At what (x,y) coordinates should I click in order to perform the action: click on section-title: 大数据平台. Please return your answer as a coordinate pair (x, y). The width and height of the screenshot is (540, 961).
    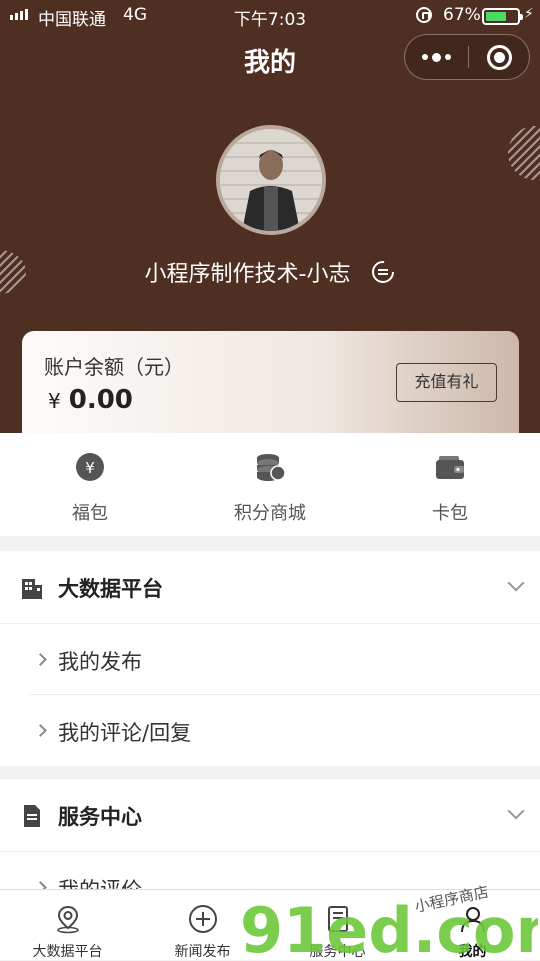
    Looking at the image, I should click on (110, 589).